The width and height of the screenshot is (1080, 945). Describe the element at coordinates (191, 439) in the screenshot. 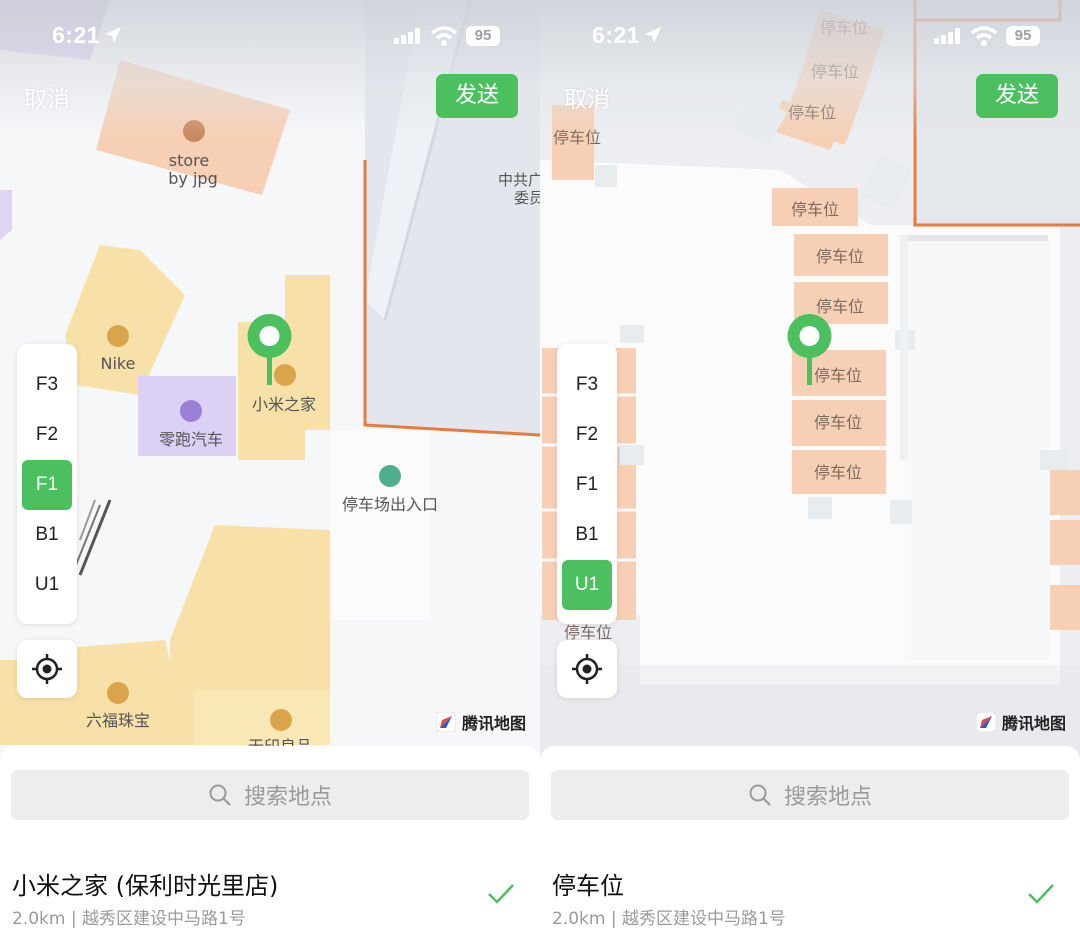

I see `map-label-ev: 零跑汽车` at that location.